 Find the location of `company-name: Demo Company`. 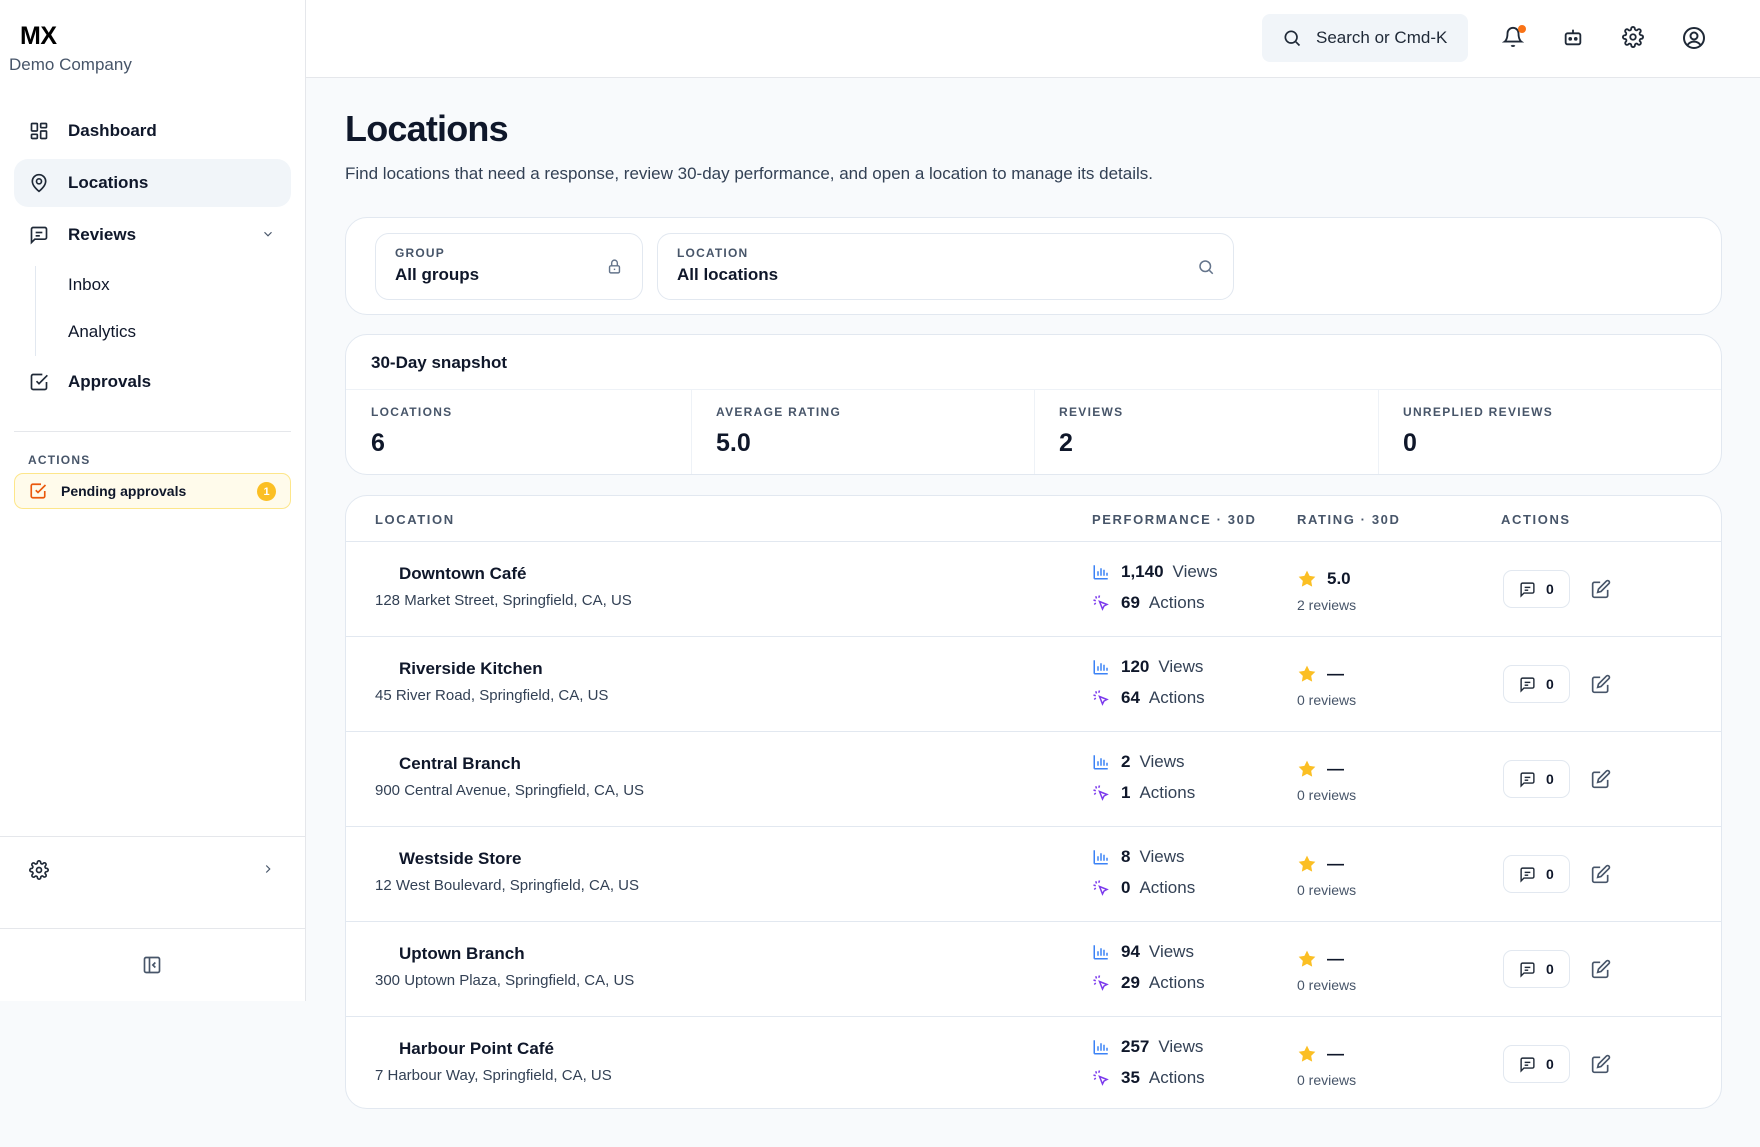

company-name: Demo Company is located at coordinates (70, 64).